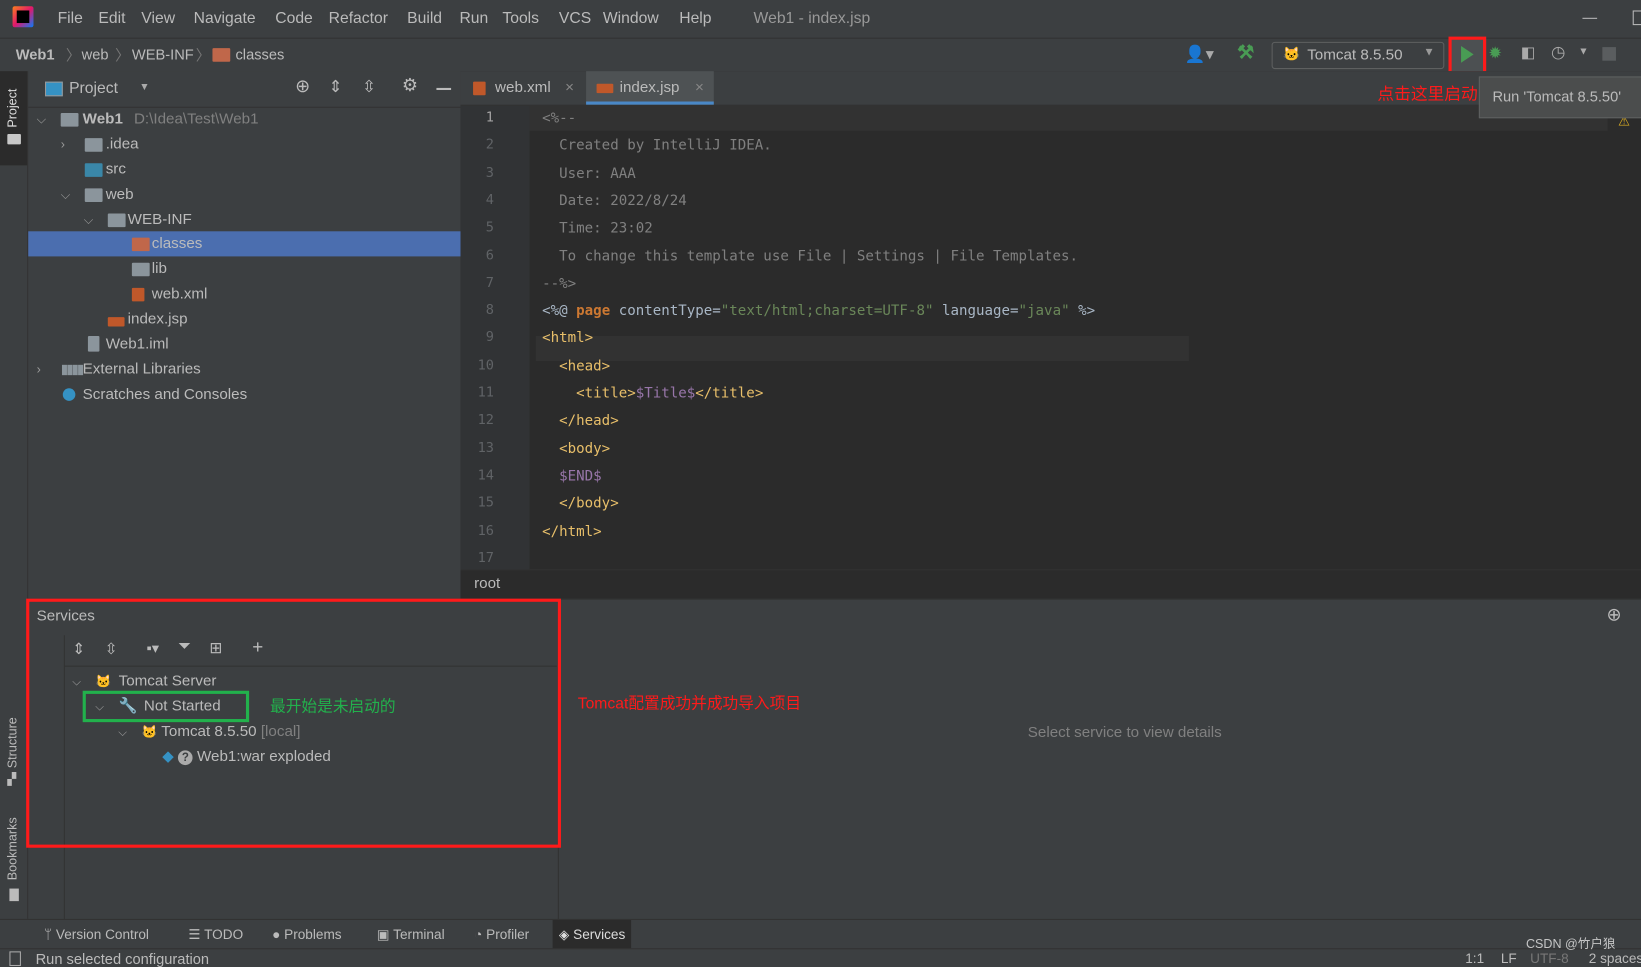 The height and width of the screenshot is (967, 1641). Describe the element at coordinates (336, 86) in the screenshot. I see `expand-all-icon: ⇕` at that location.